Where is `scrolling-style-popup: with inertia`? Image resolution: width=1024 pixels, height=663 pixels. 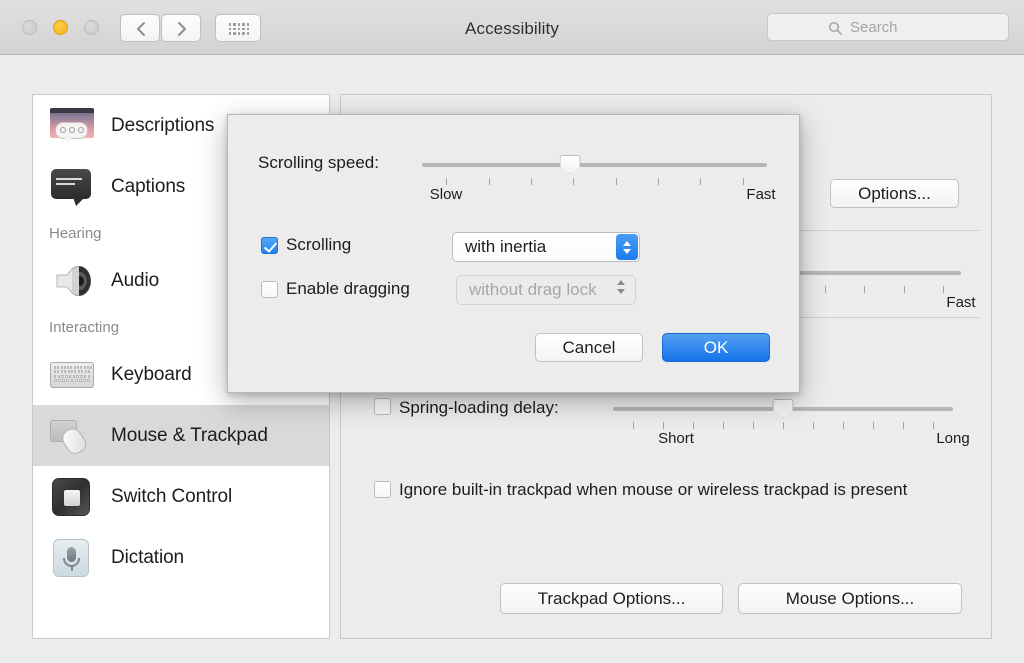 scrolling-style-popup: with inertia is located at coordinates (546, 247).